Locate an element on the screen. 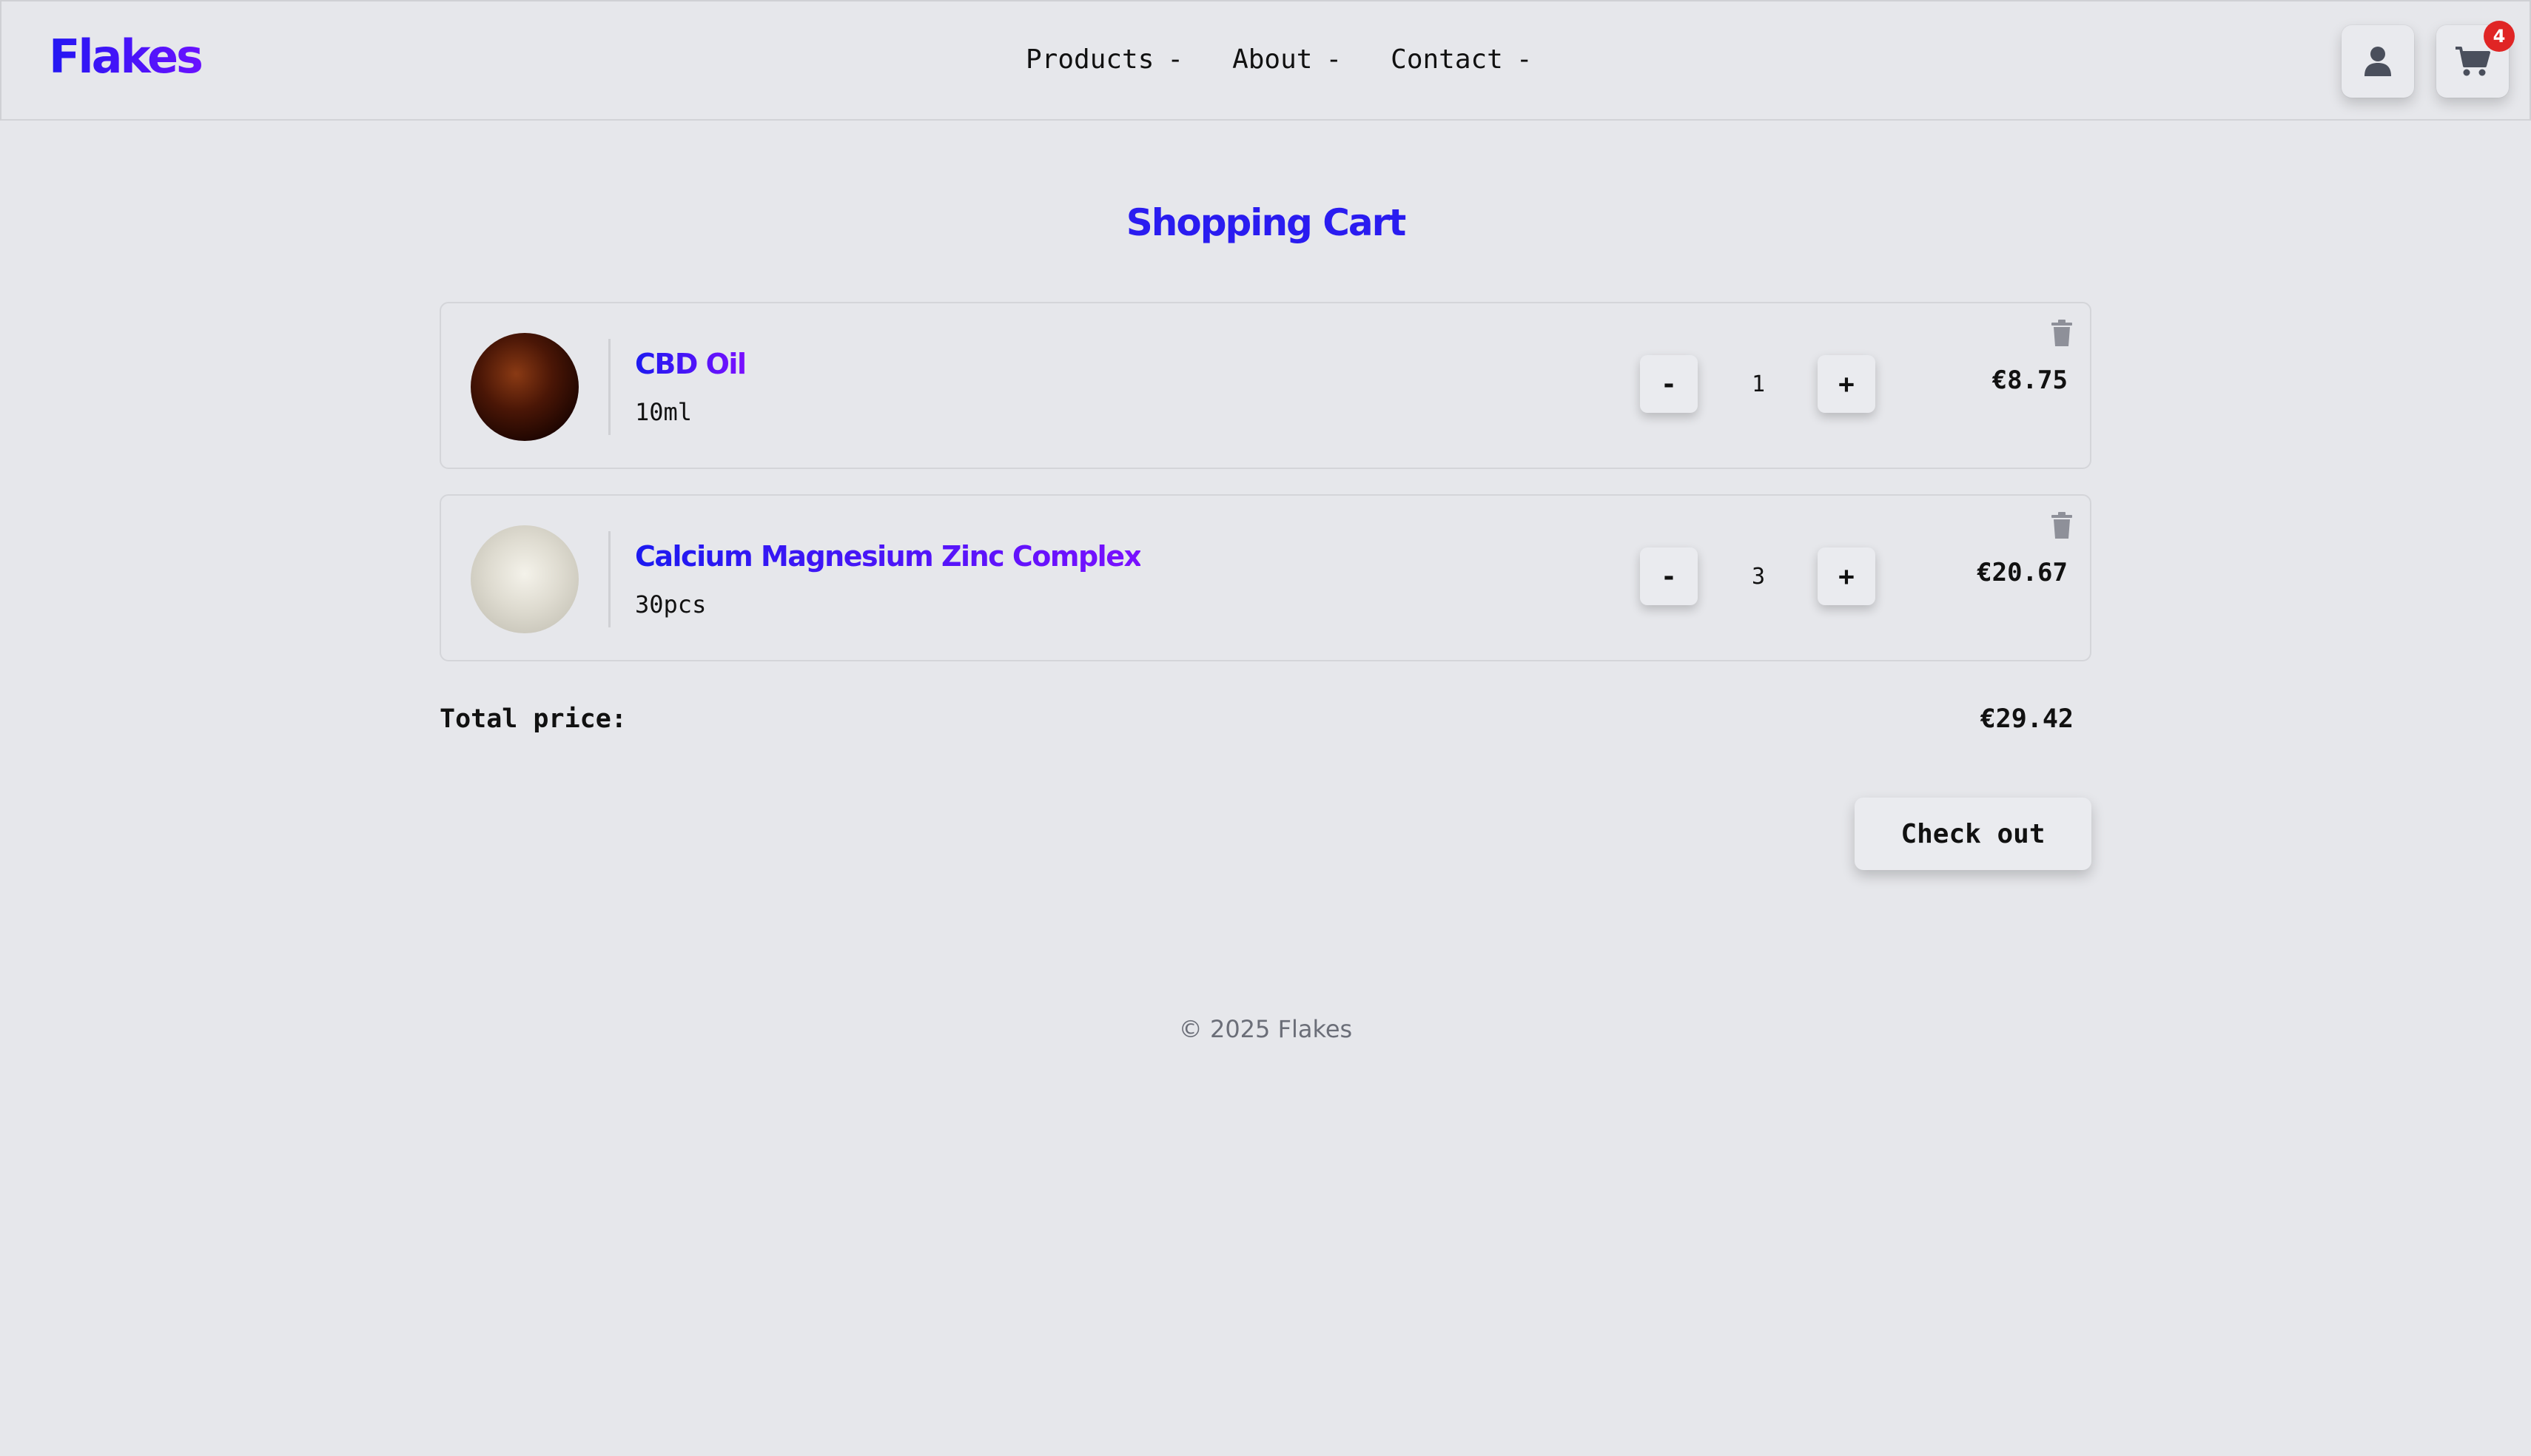  nav-about: About - is located at coordinates (1287, 60).